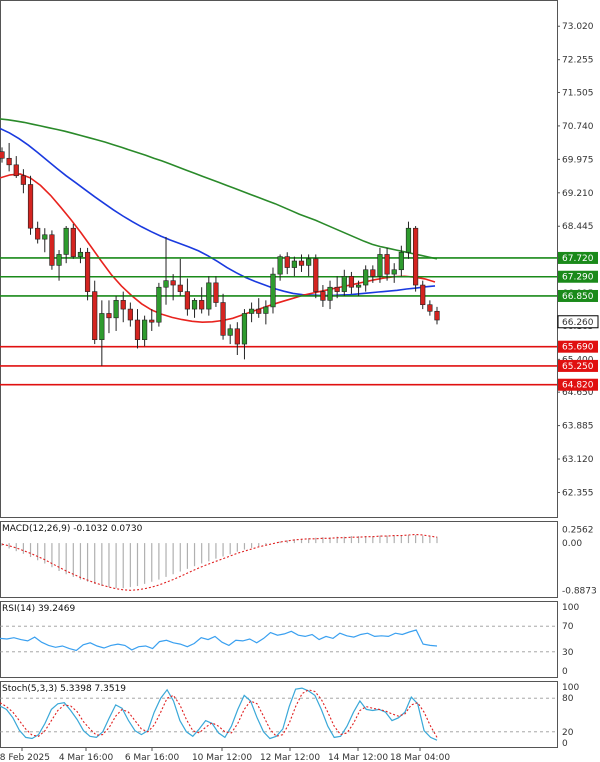 The width and height of the screenshot is (600, 762). What do you see at coordinates (219, 562) in the screenshot?
I see `macd-signal-line` at bounding box center [219, 562].